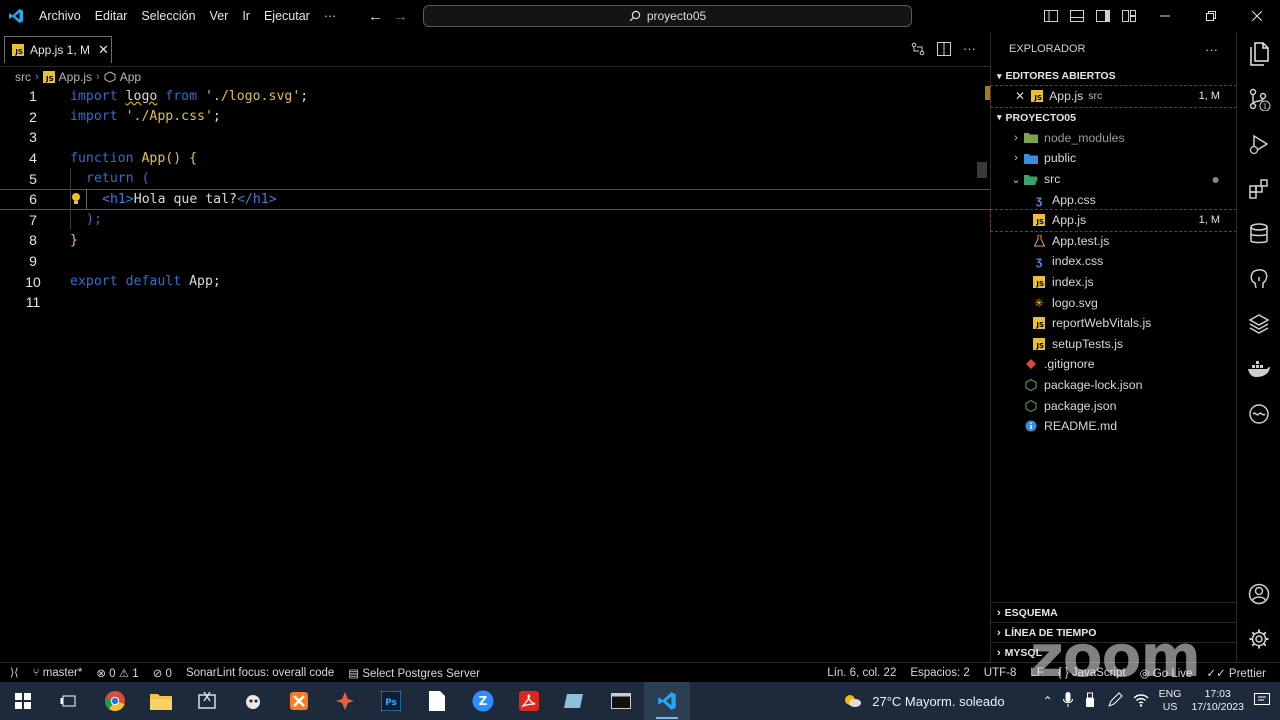 This screenshot has width=1280, height=720. Describe the element at coordinates (1113, 302) in the screenshot. I see `tree-item-logo-svg: ✳ logo.svg` at that location.